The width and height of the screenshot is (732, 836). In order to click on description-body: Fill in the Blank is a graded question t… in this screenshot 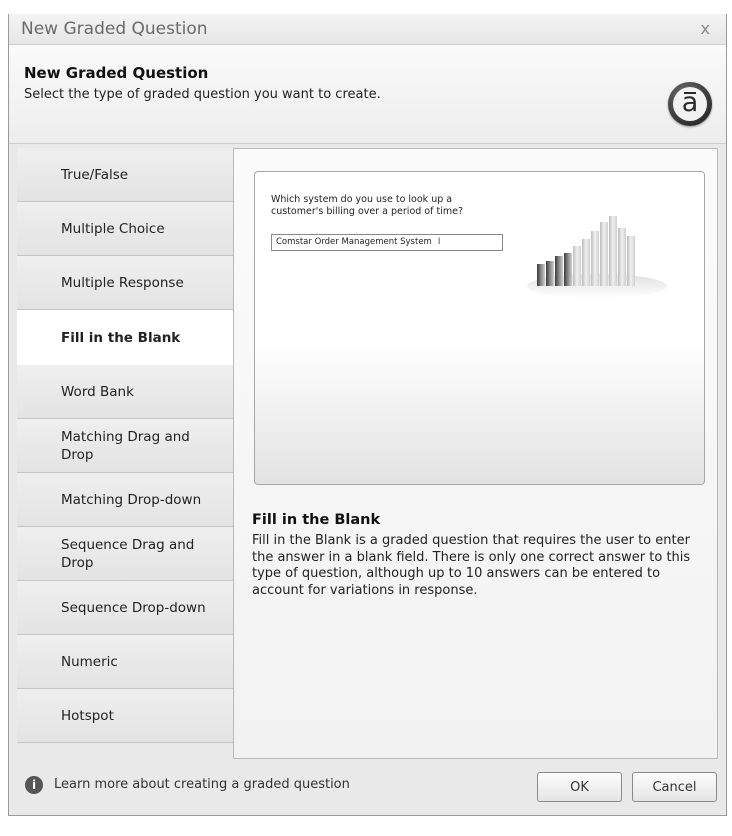, I will do `click(471, 565)`.